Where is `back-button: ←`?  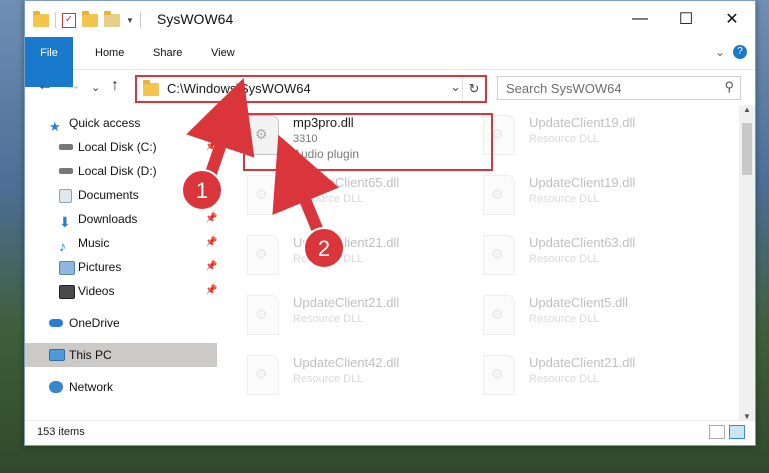 back-button: ← is located at coordinates (45, 86).